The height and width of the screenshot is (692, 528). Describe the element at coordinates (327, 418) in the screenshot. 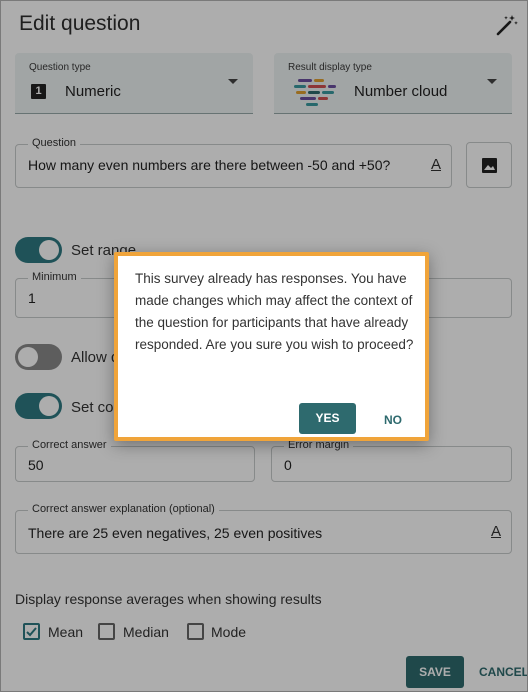

I see `yes-button: YES` at that location.